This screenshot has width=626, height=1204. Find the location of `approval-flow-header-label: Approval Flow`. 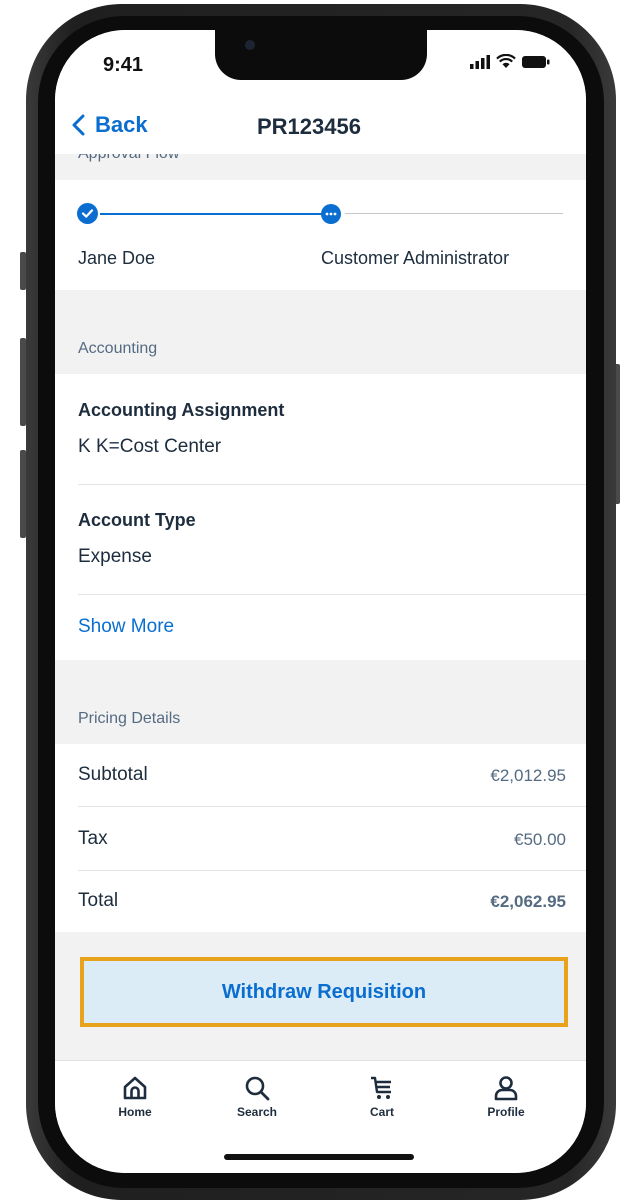

approval-flow-header-label: Approval Flow is located at coordinates (128, 158).